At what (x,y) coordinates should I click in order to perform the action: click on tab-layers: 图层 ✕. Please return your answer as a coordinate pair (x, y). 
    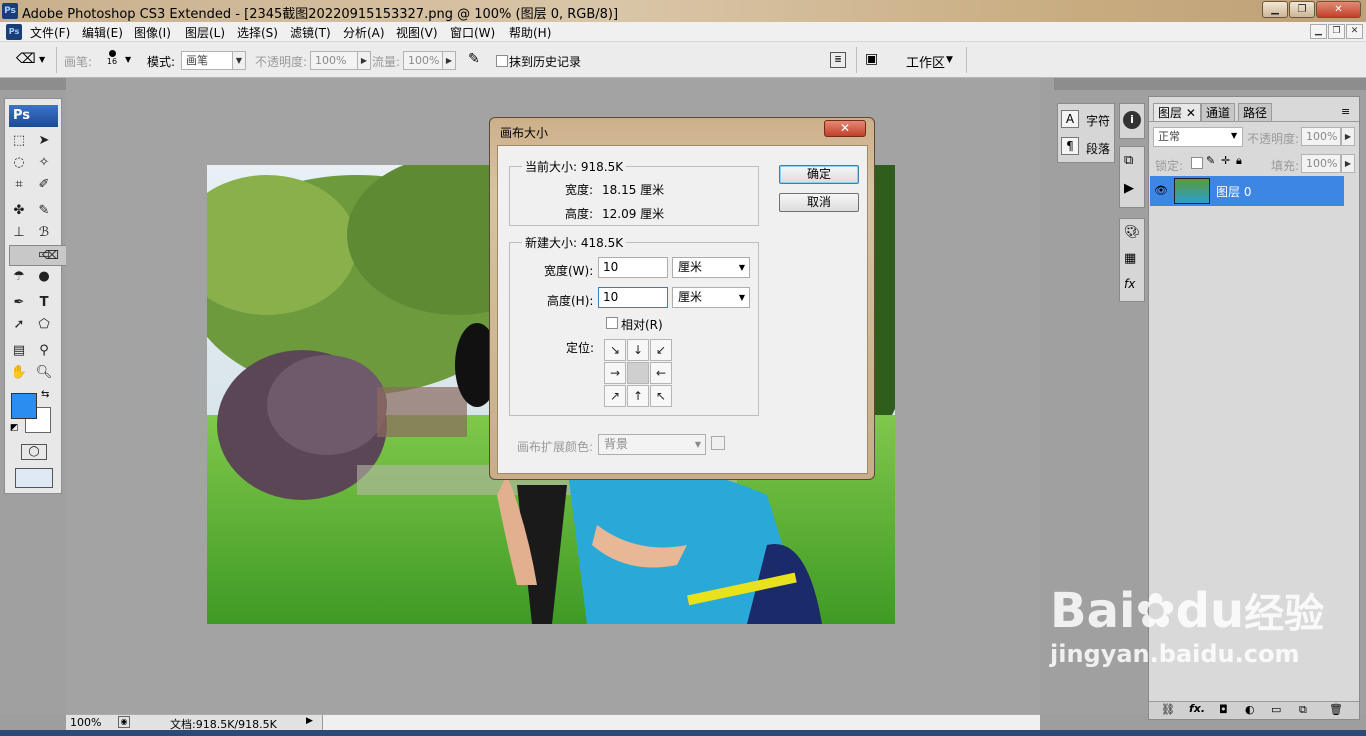
    Looking at the image, I should click on (1177, 112).